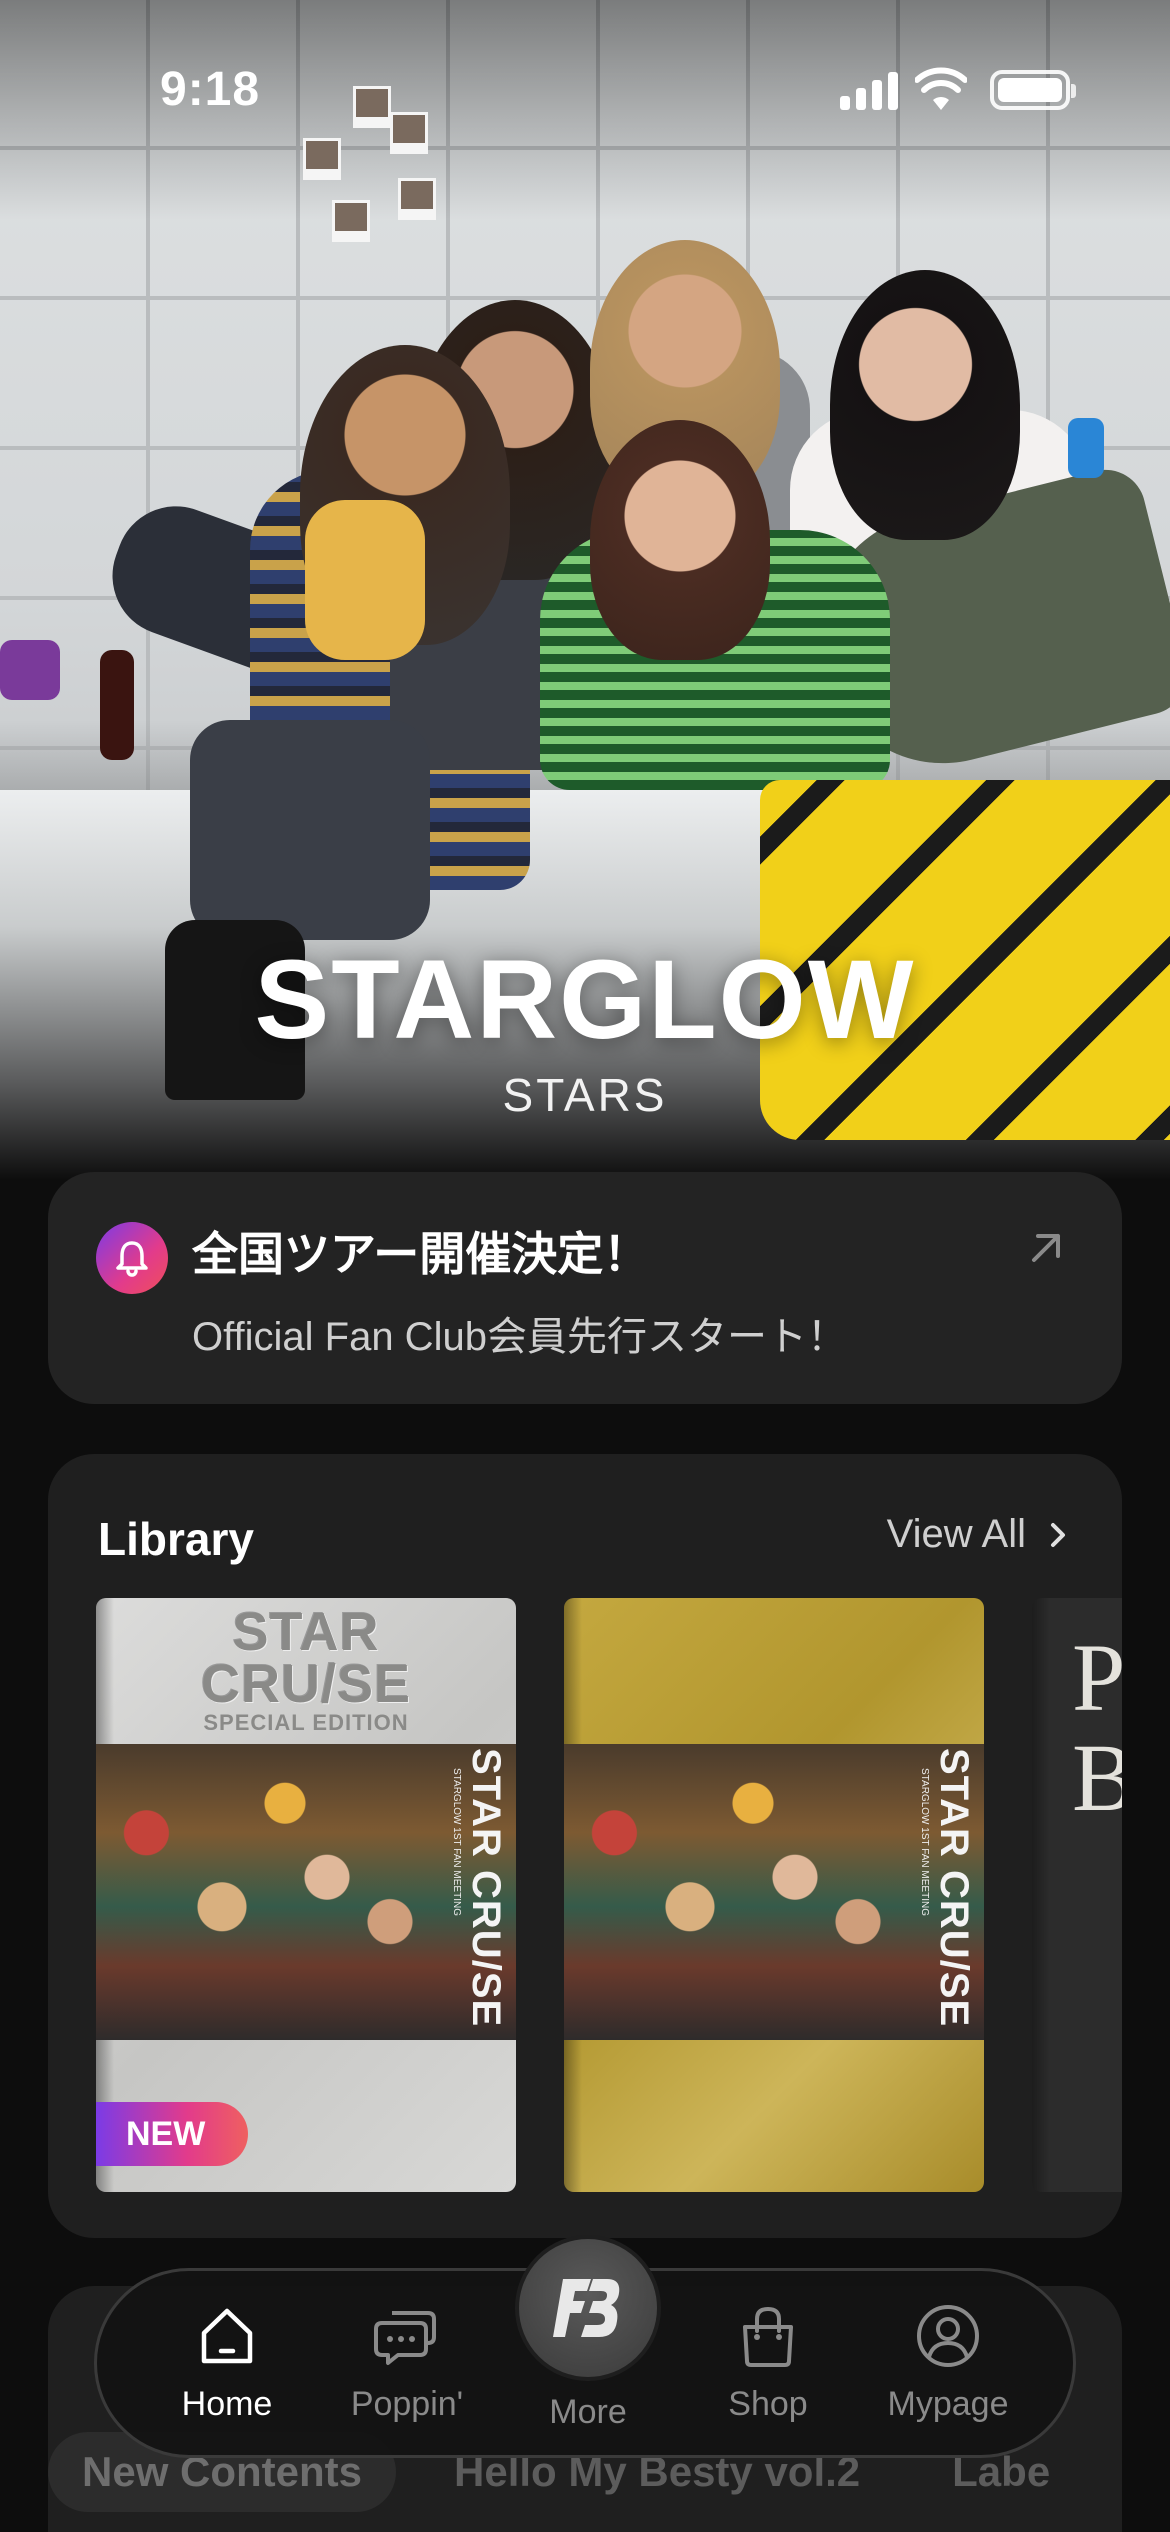 This screenshot has width=1170, height=2532. What do you see at coordinates (585, 75) in the screenshot?
I see `status-bar: 9:18` at bounding box center [585, 75].